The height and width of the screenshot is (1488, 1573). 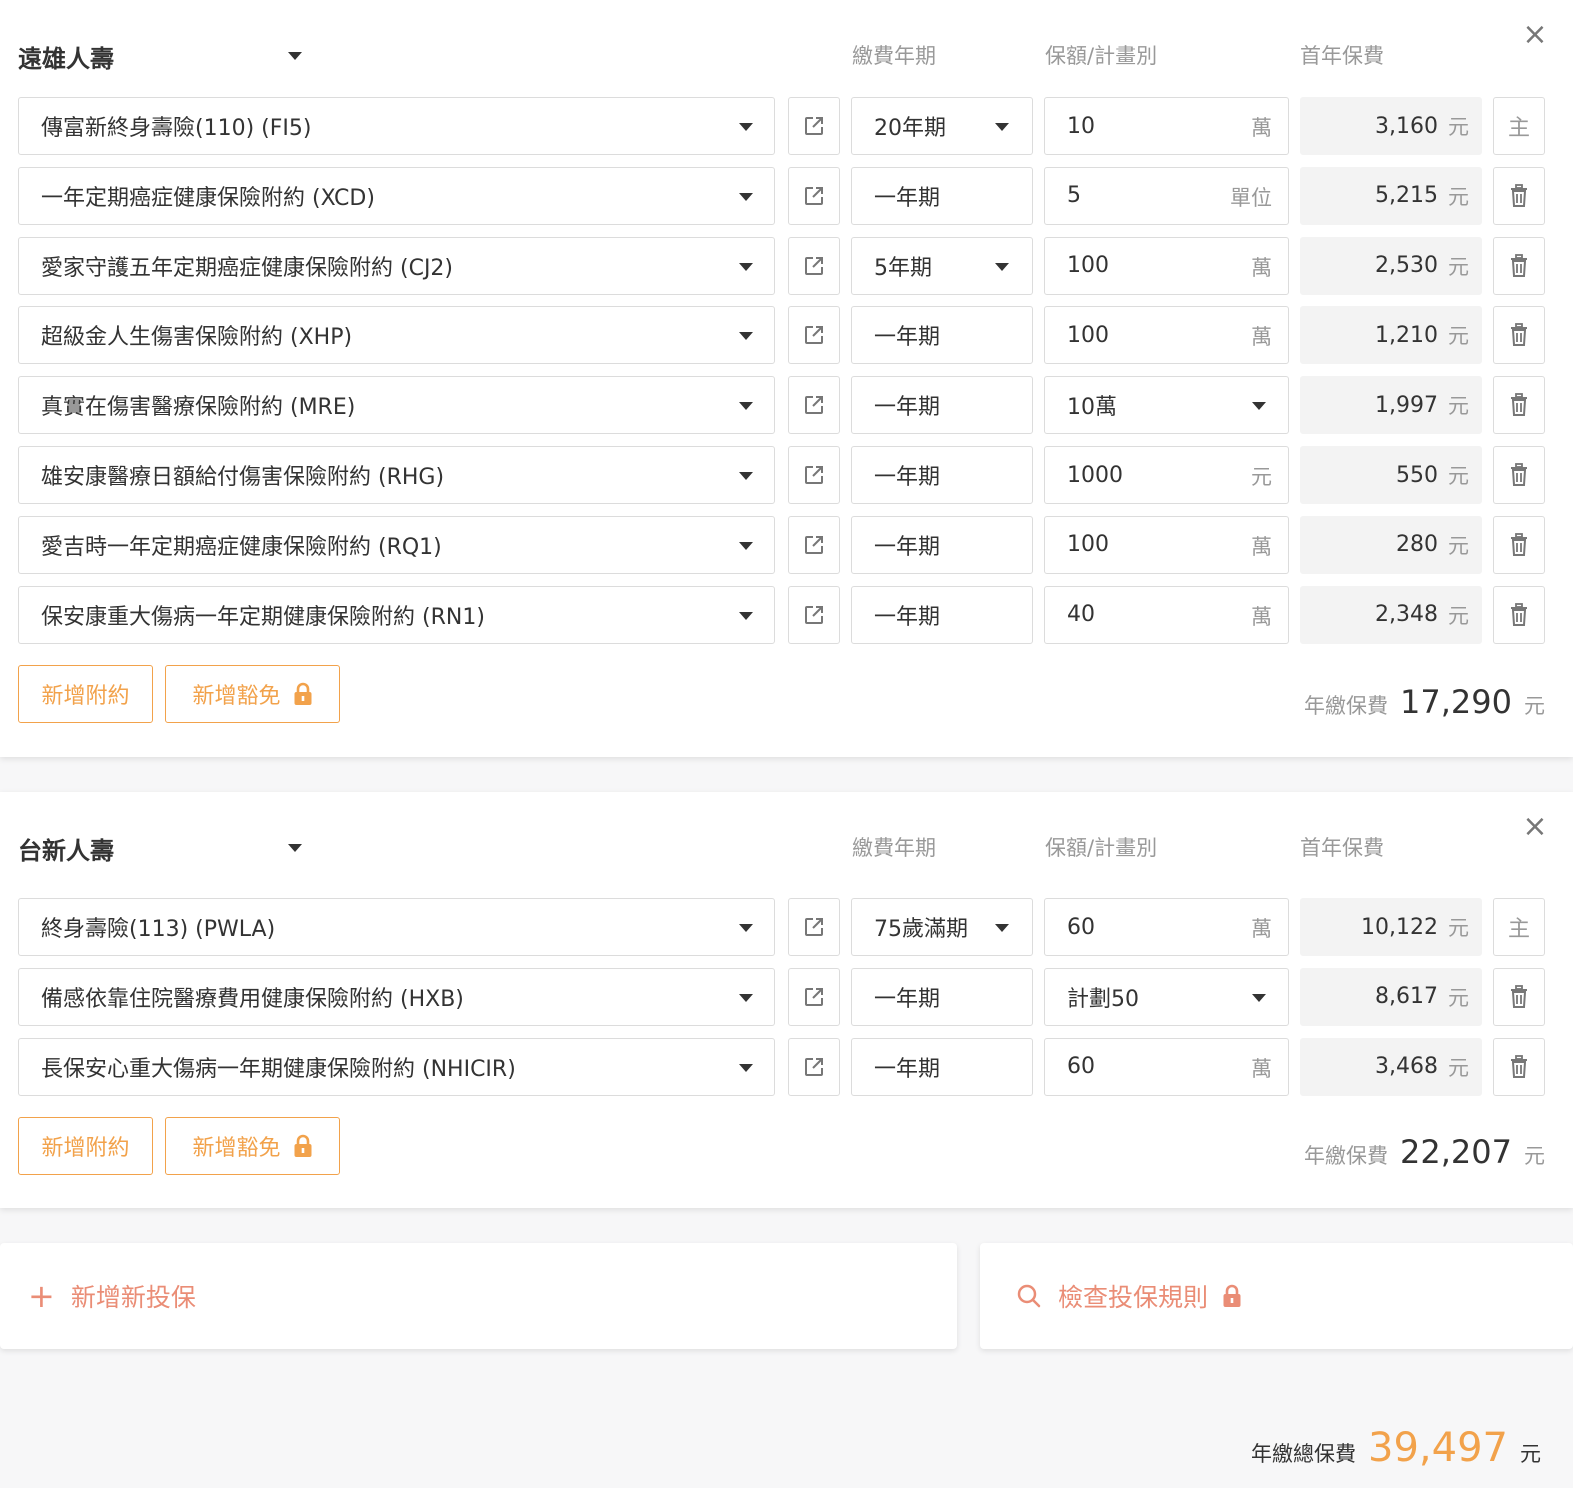 I want to click on amount-unit: 元, so click(x=1261, y=477).